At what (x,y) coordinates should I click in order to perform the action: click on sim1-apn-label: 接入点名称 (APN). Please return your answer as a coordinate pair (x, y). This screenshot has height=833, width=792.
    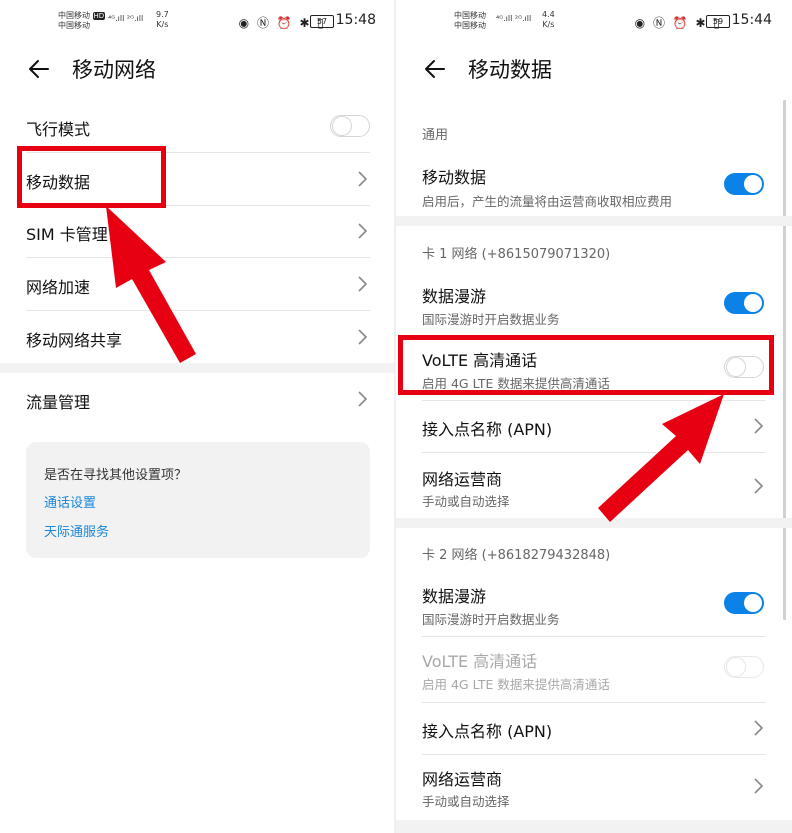
    Looking at the image, I should click on (487, 429).